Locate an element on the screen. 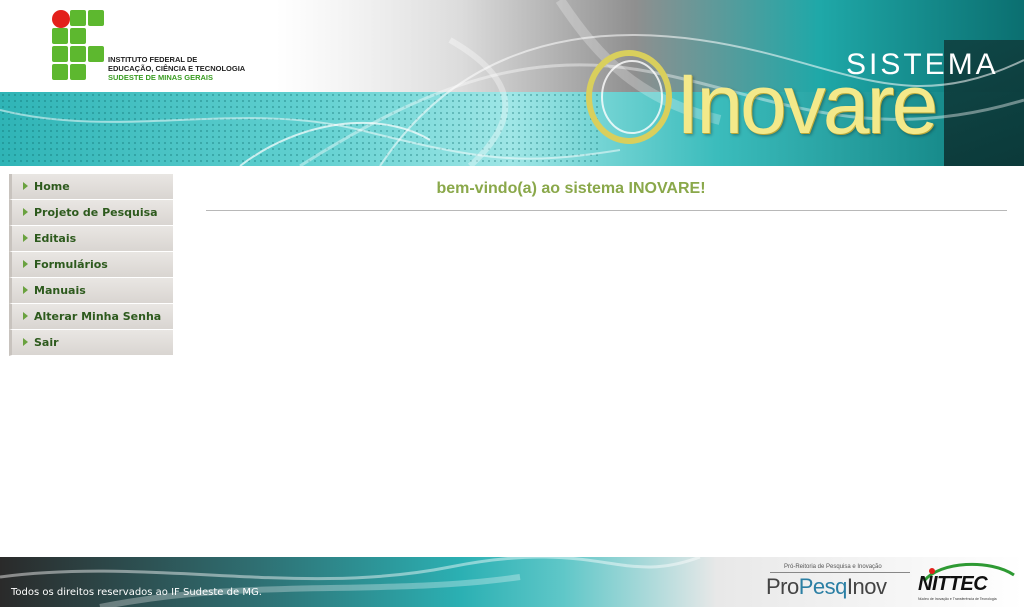 The height and width of the screenshot is (607, 1024). sidebar-item-sair: Sair is located at coordinates (91, 343).